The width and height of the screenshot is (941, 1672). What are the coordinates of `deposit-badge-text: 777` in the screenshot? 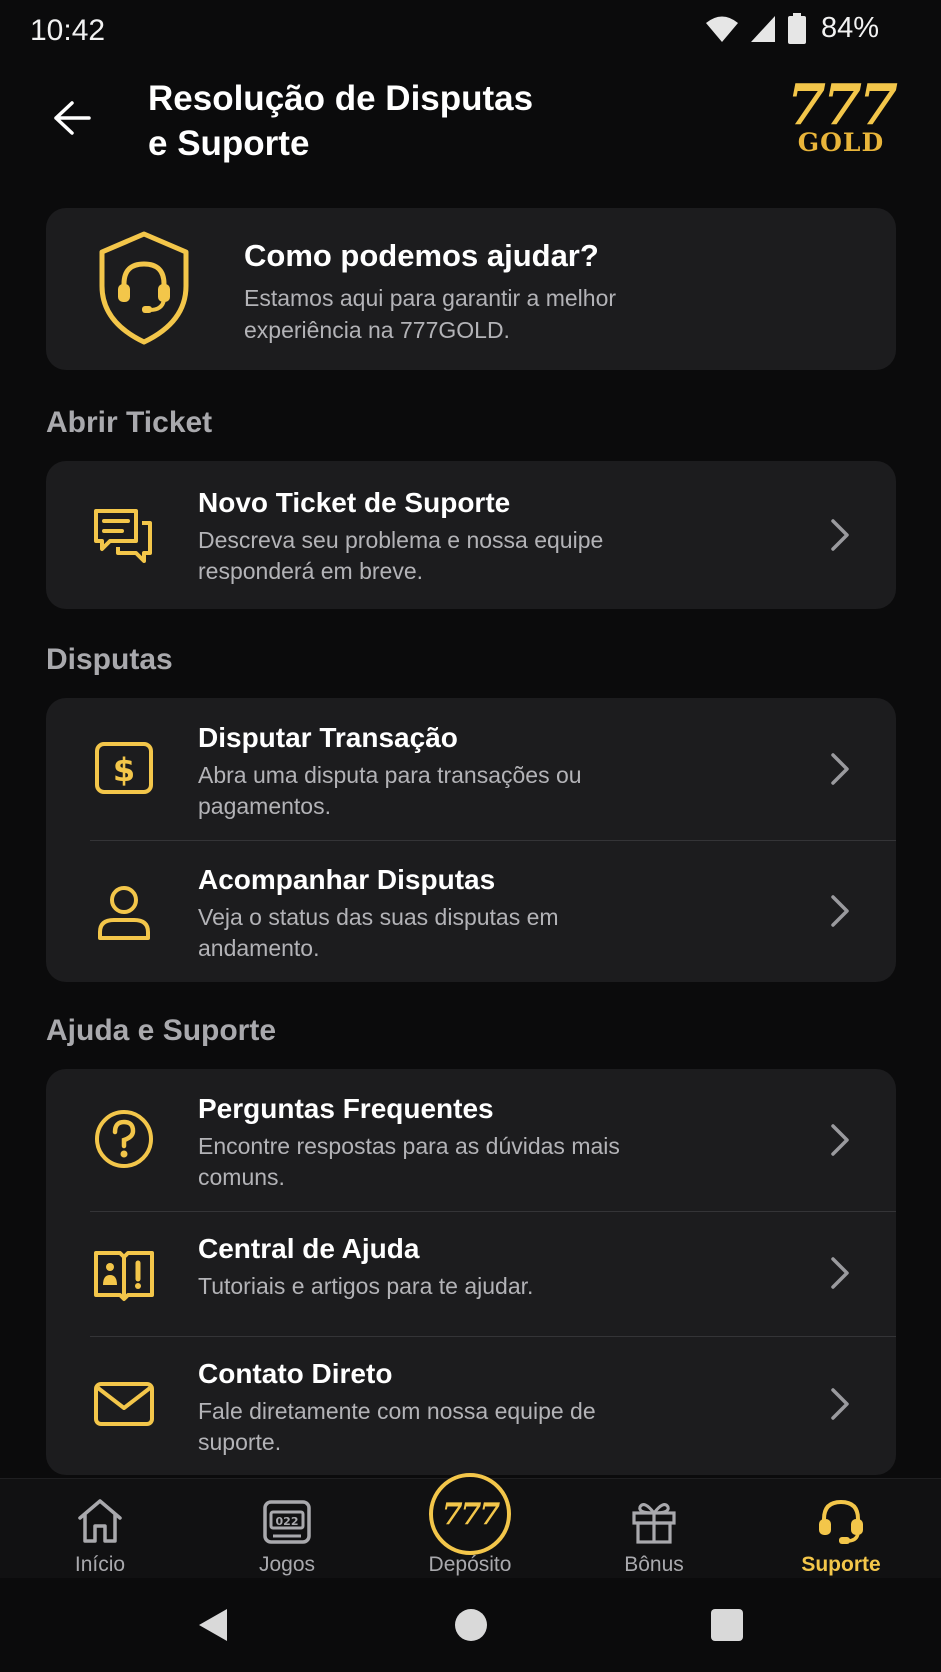 It's located at (471, 1514).